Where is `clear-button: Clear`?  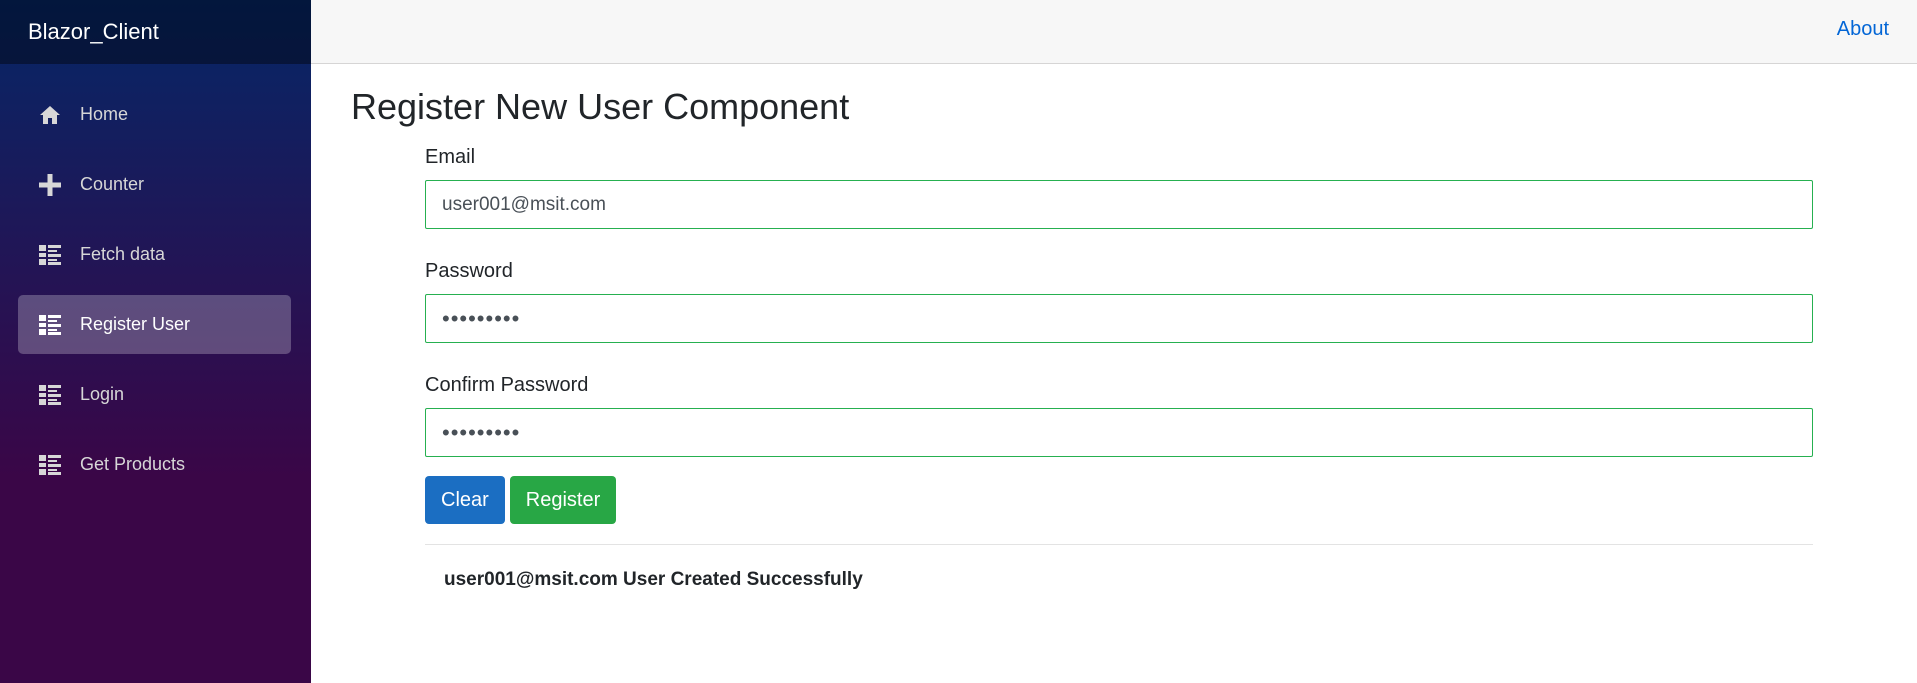 clear-button: Clear is located at coordinates (465, 500).